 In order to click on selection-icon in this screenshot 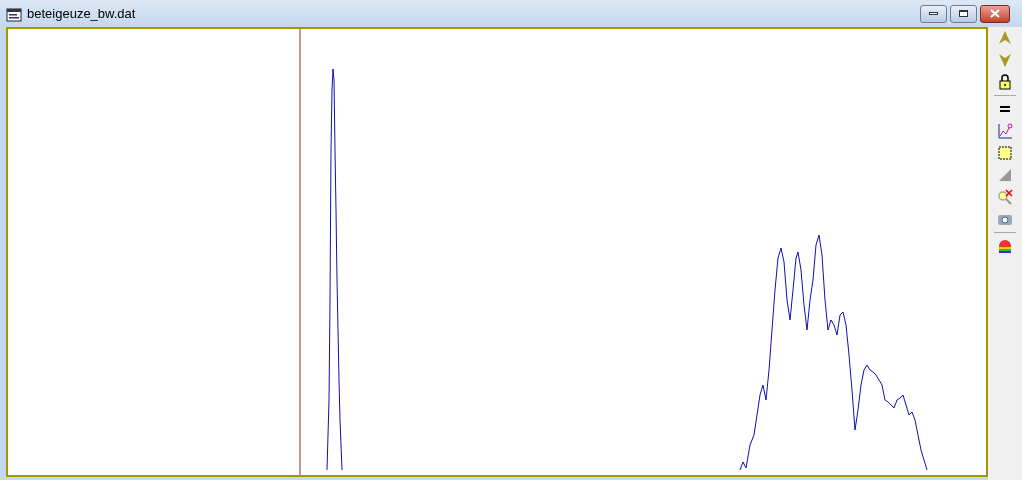, I will do `click(1005, 153)`.